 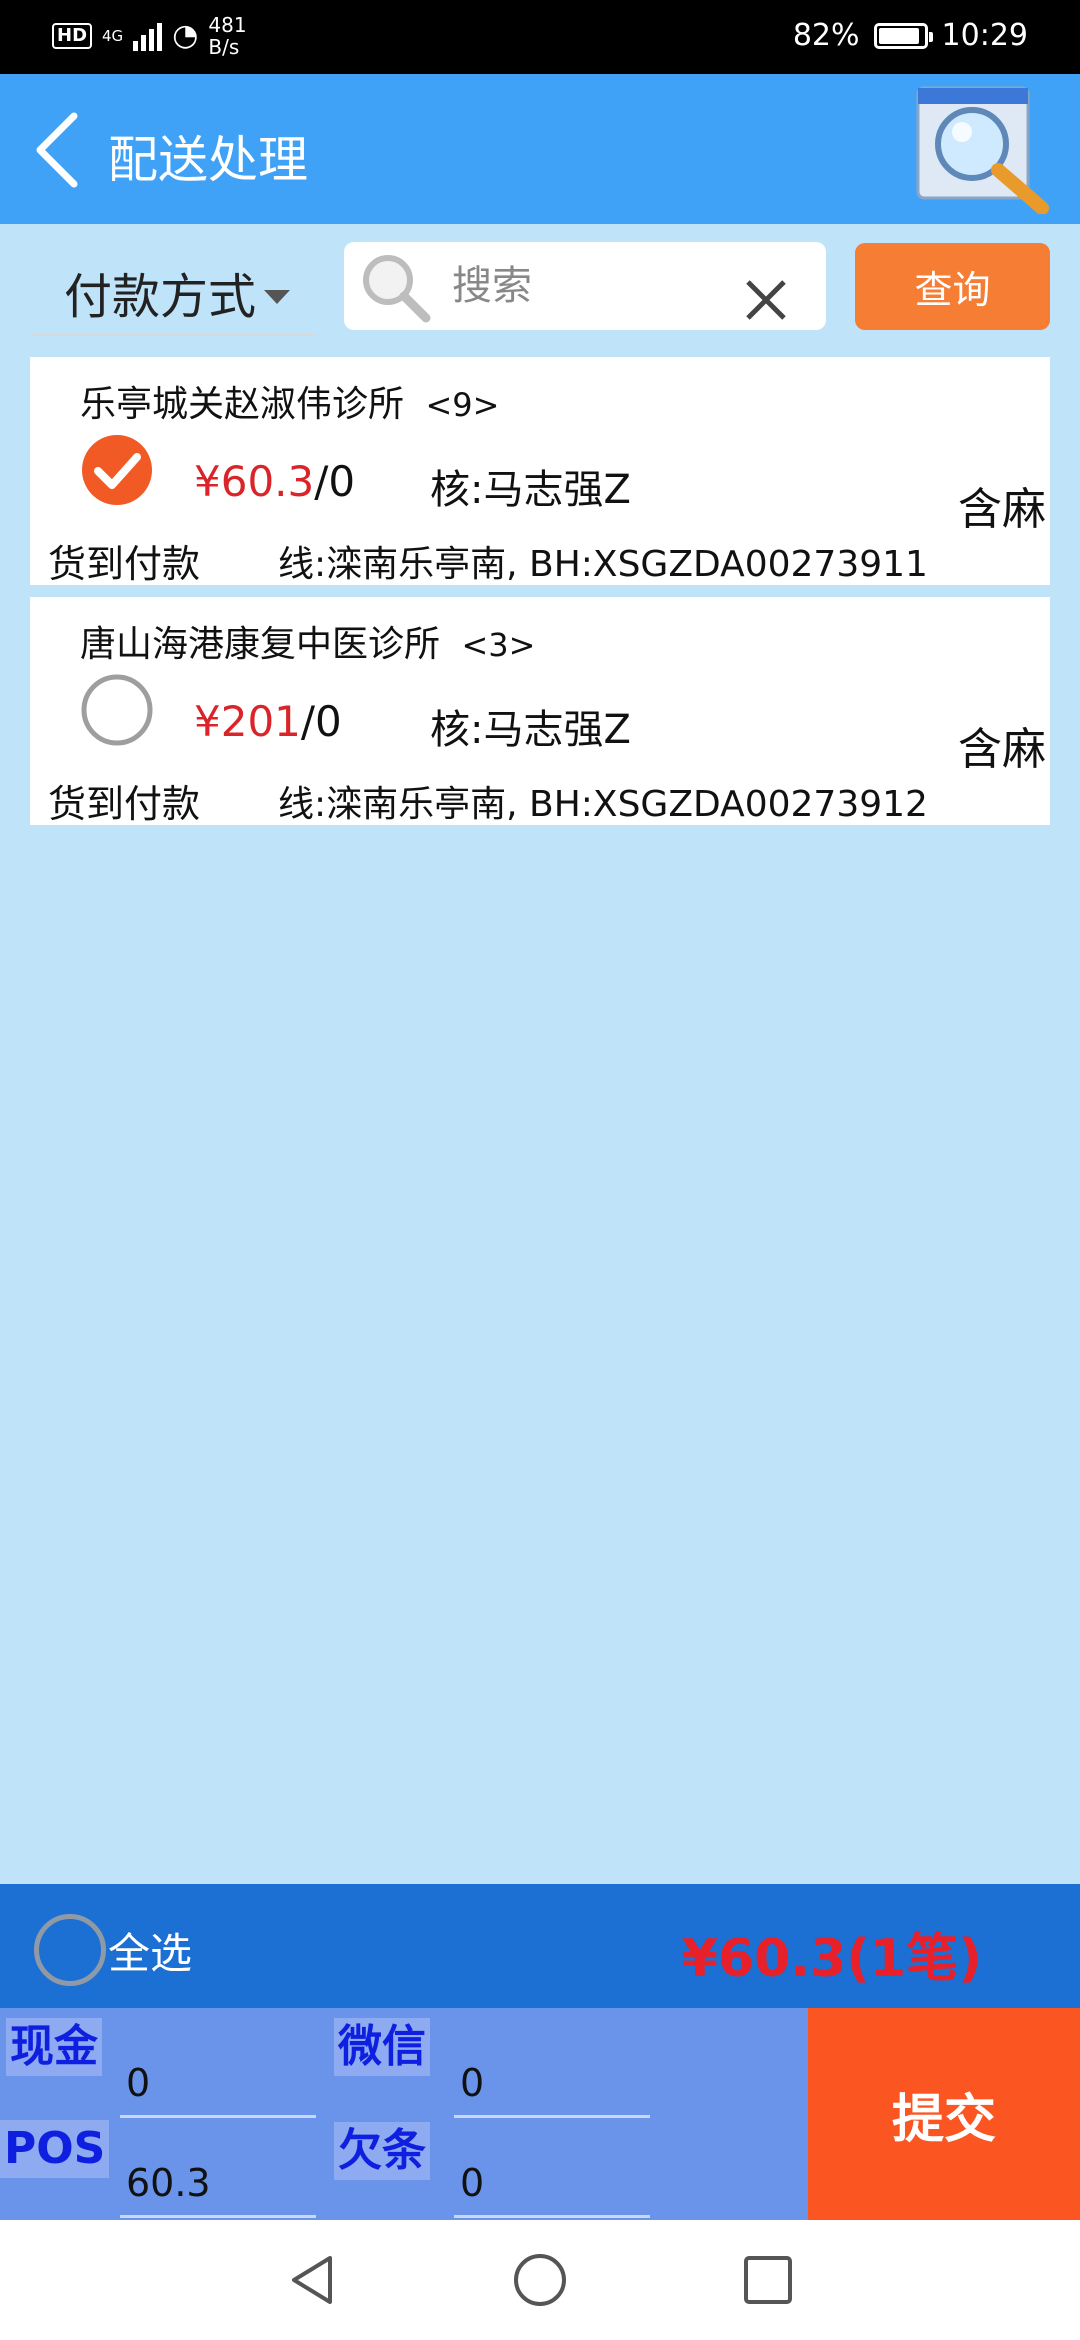 What do you see at coordinates (826, 35) in the screenshot?
I see `battery-percent: 82%` at bounding box center [826, 35].